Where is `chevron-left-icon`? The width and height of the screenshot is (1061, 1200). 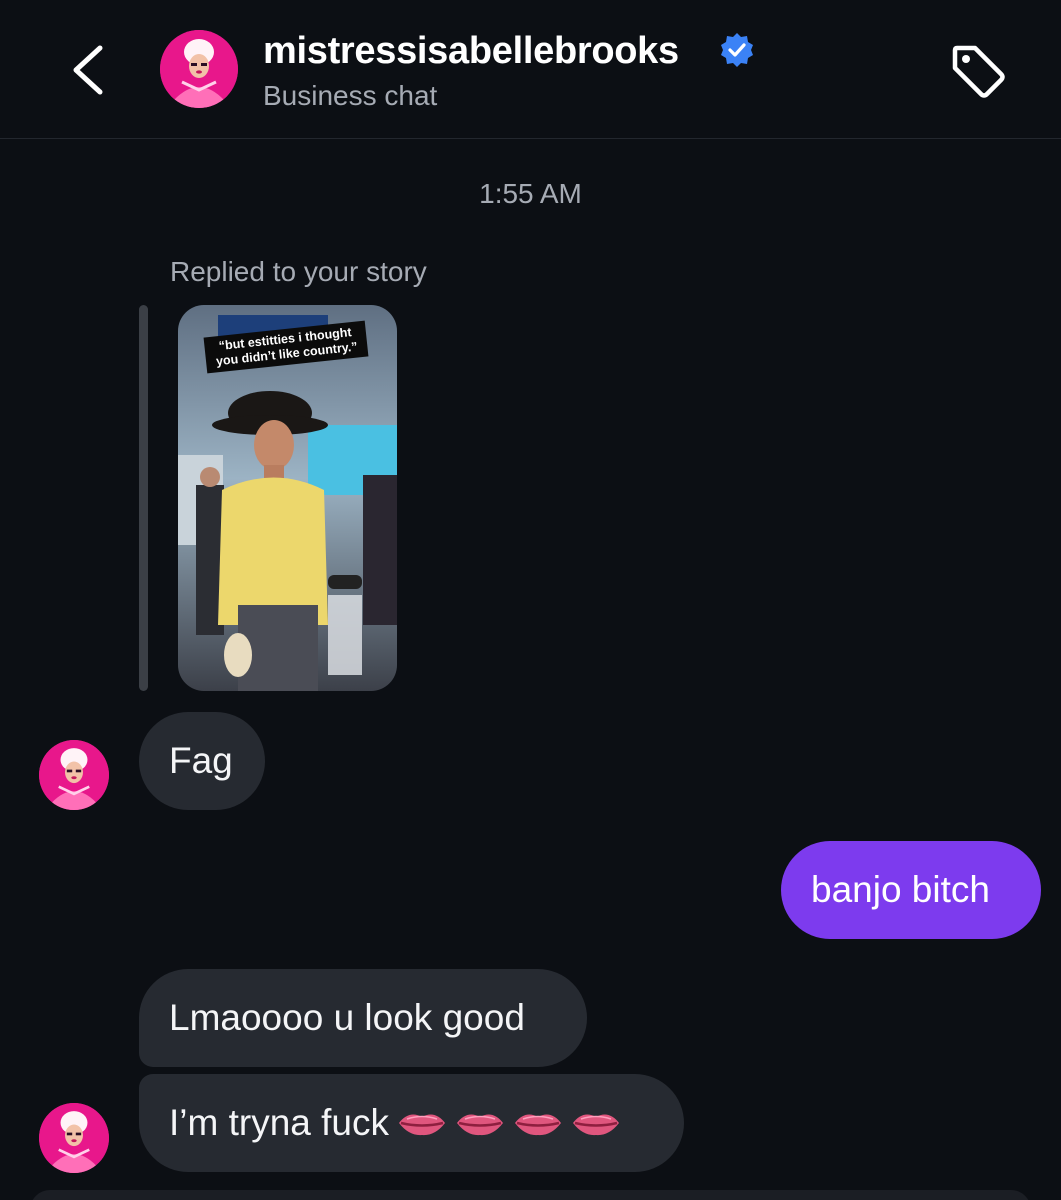 chevron-left-icon is located at coordinates (88, 70).